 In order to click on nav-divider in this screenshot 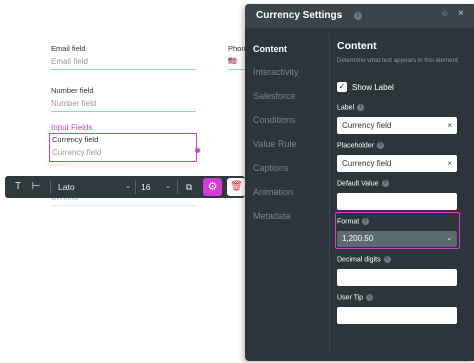, I will do `click(329, 194)`.